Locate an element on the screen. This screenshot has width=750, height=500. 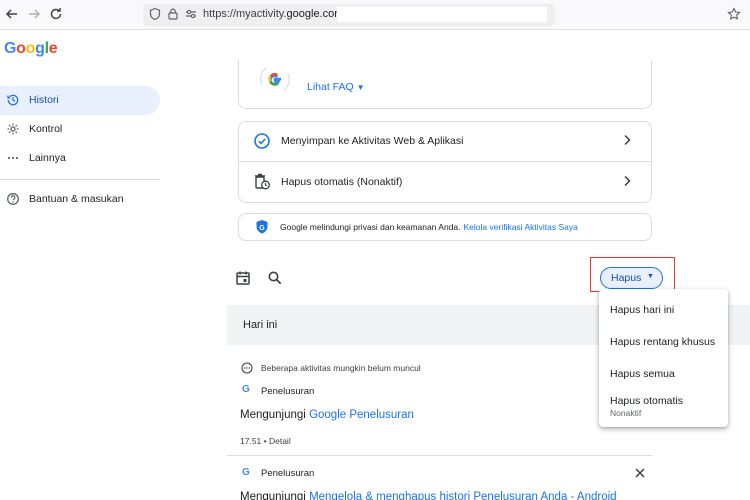
gear-icon is located at coordinates (13, 129).